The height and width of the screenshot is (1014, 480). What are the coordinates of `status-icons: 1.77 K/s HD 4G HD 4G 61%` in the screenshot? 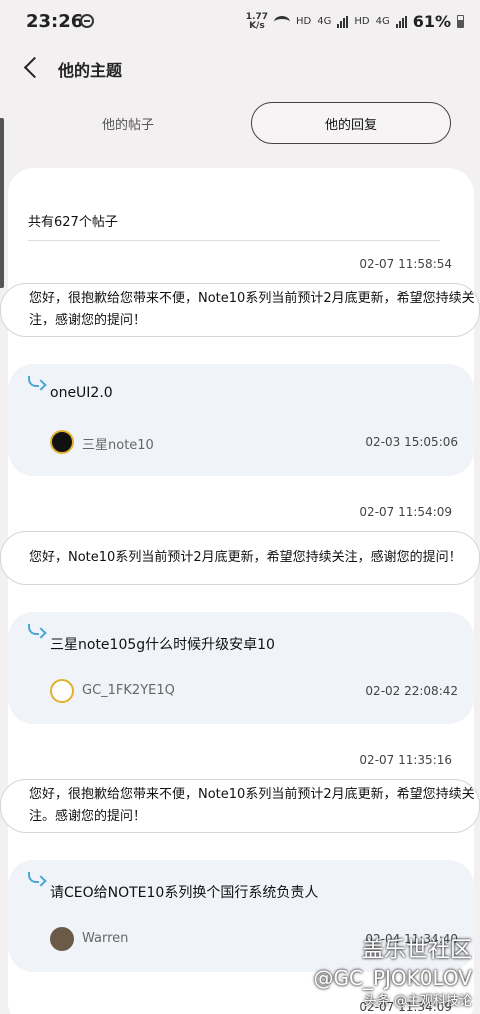 It's located at (355, 21).